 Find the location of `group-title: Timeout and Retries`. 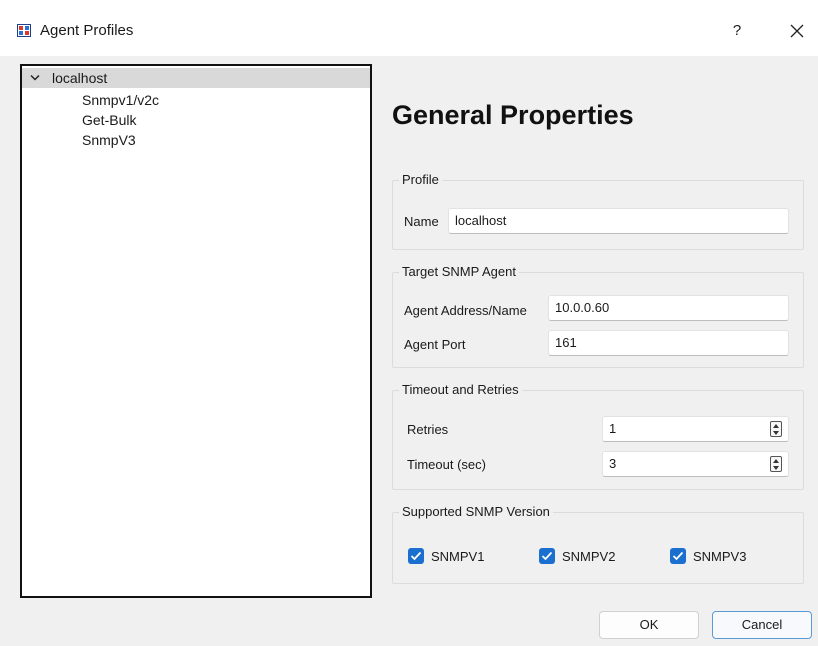

group-title: Timeout and Retries is located at coordinates (460, 389).